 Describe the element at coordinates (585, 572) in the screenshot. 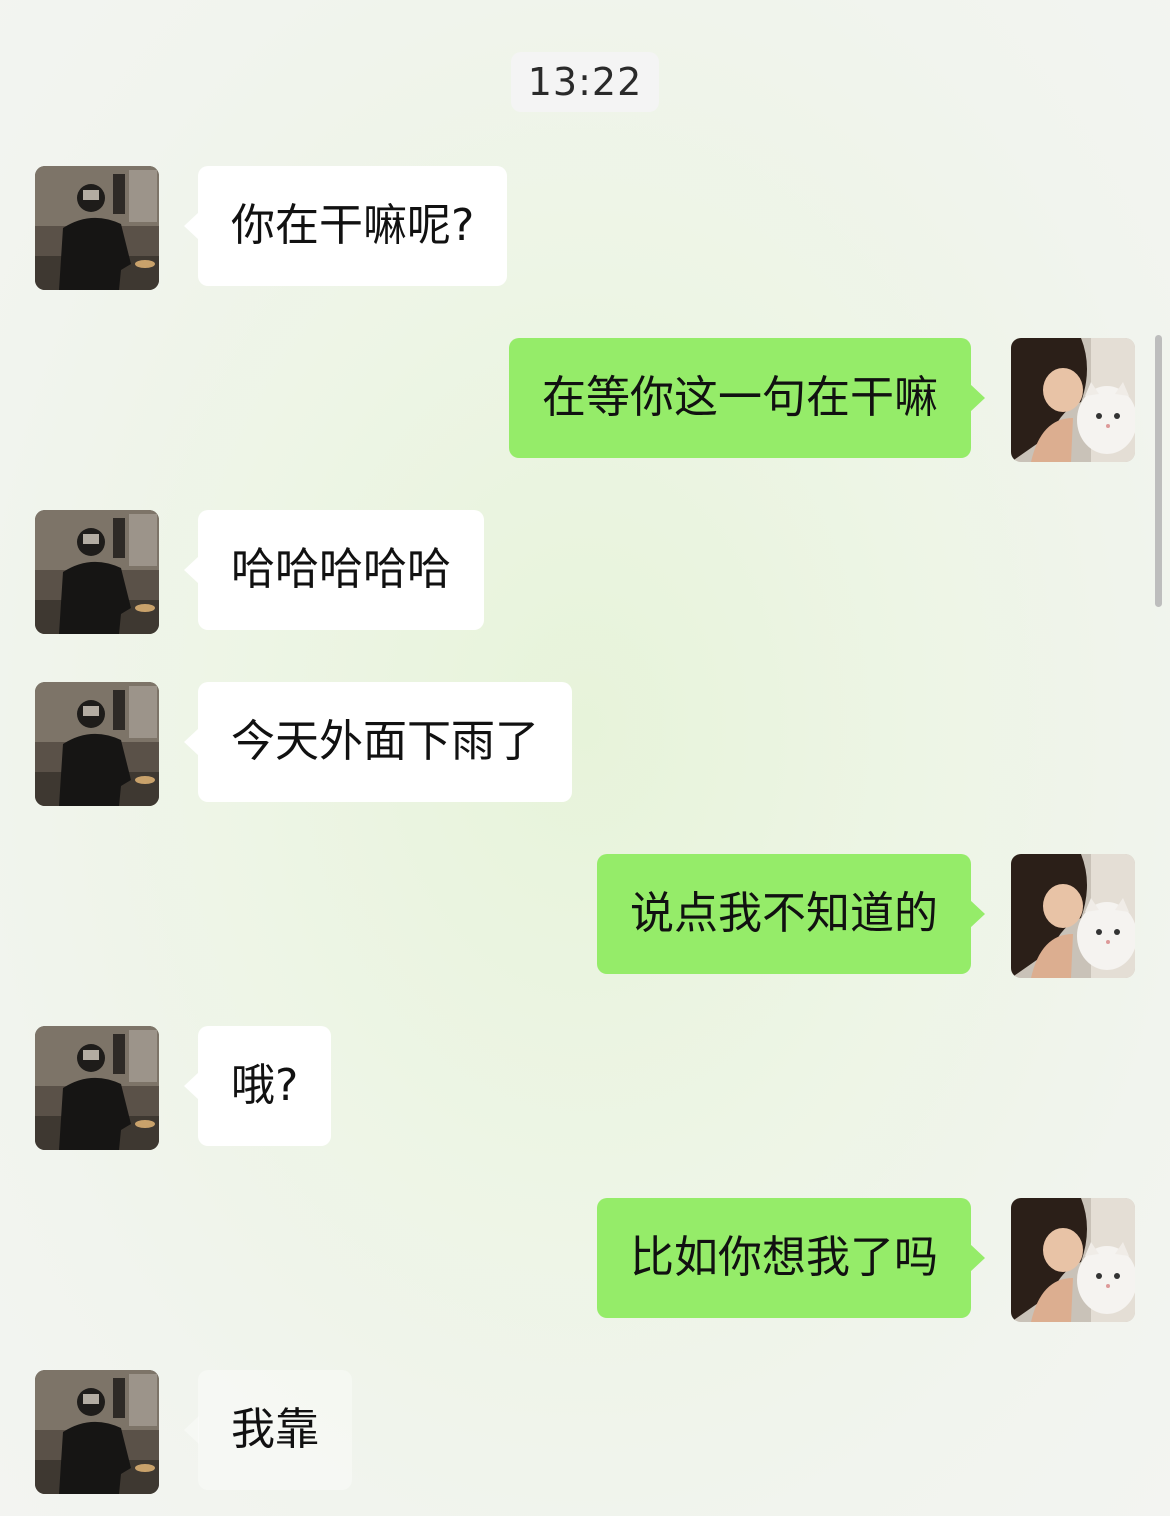

I see `message-row-incoming: 哈哈哈哈哈` at that location.